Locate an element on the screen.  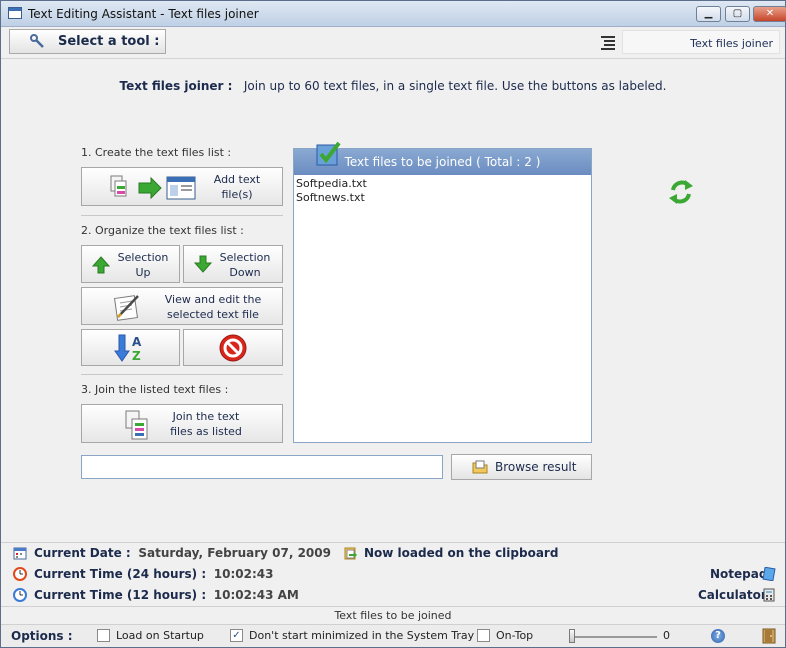
time-24-label: Current Time (24 hours) : is located at coordinates (120, 574).